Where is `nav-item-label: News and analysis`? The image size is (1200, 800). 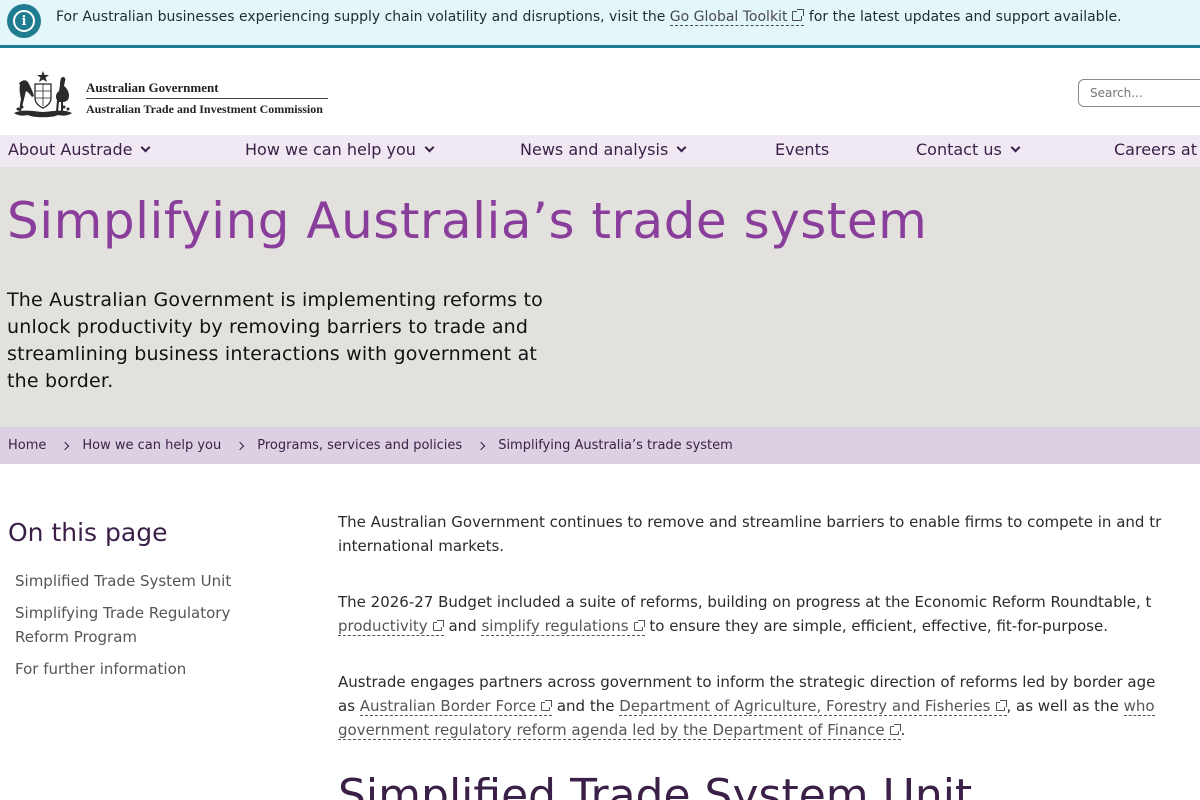
nav-item-label: News and analysis is located at coordinates (594, 149).